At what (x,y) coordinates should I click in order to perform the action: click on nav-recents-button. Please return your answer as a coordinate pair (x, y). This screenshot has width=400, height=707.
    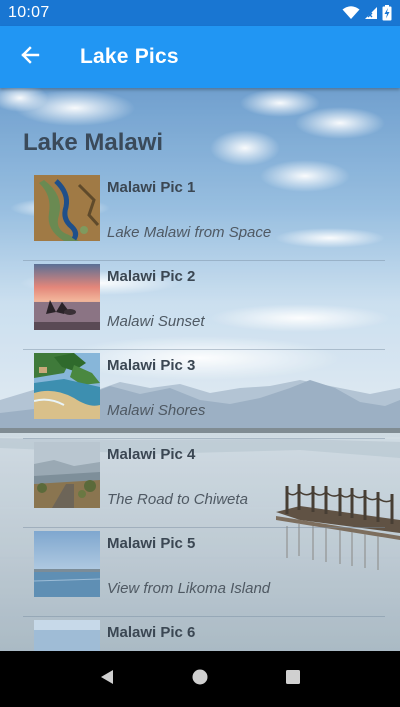
    Looking at the image, I should click on (293, 679).